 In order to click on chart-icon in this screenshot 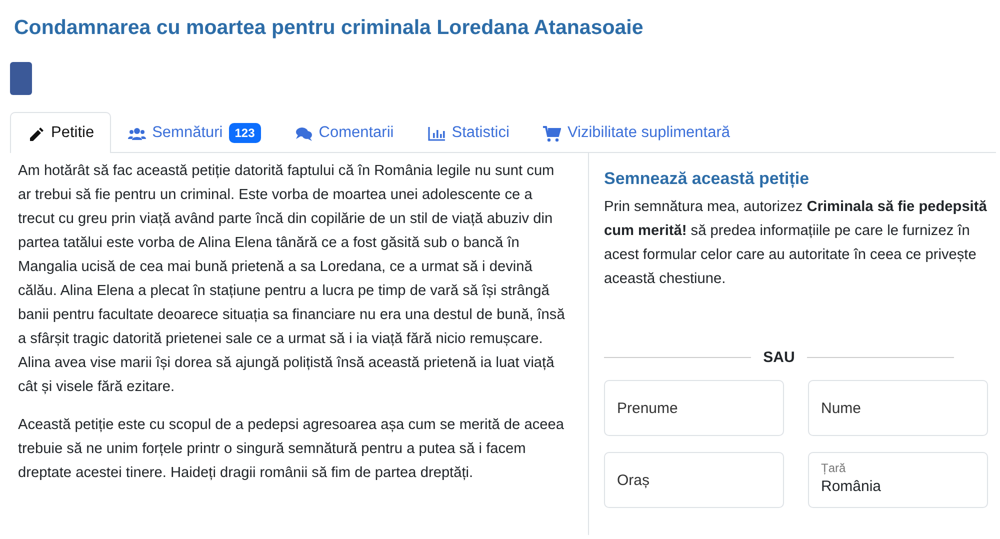, I will do `click(437, 133)`.